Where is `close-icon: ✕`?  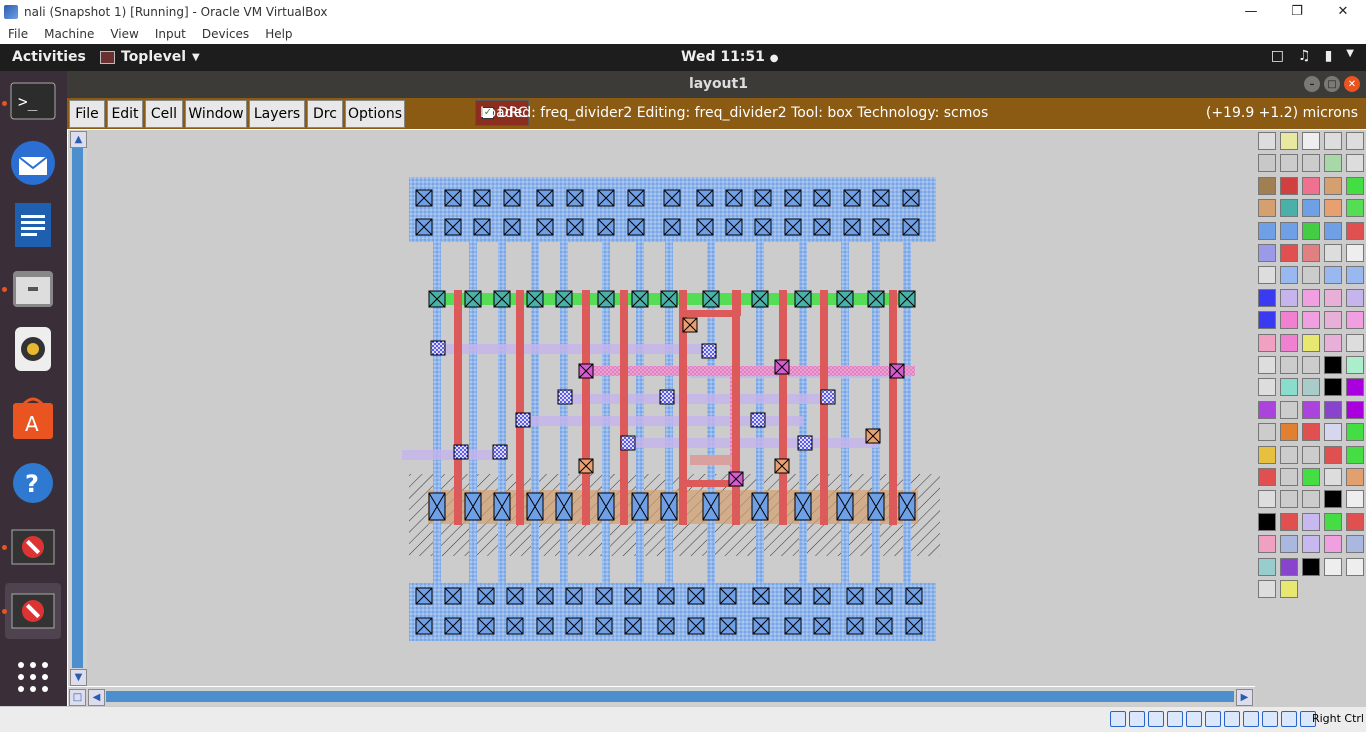 close-icon: ✕ is located at coordinates (1343, 11).